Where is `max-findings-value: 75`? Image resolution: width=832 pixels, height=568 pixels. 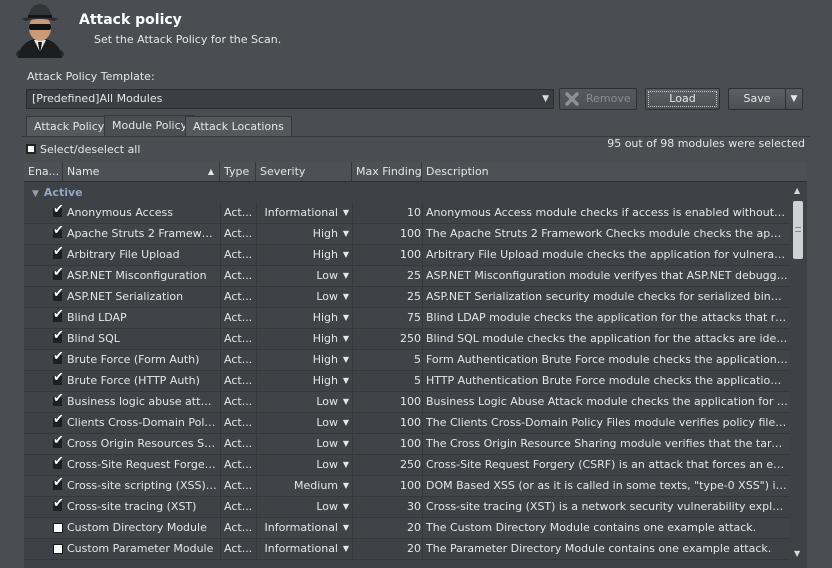
max-findings-value: 75 is located at coordinates (388, 318).